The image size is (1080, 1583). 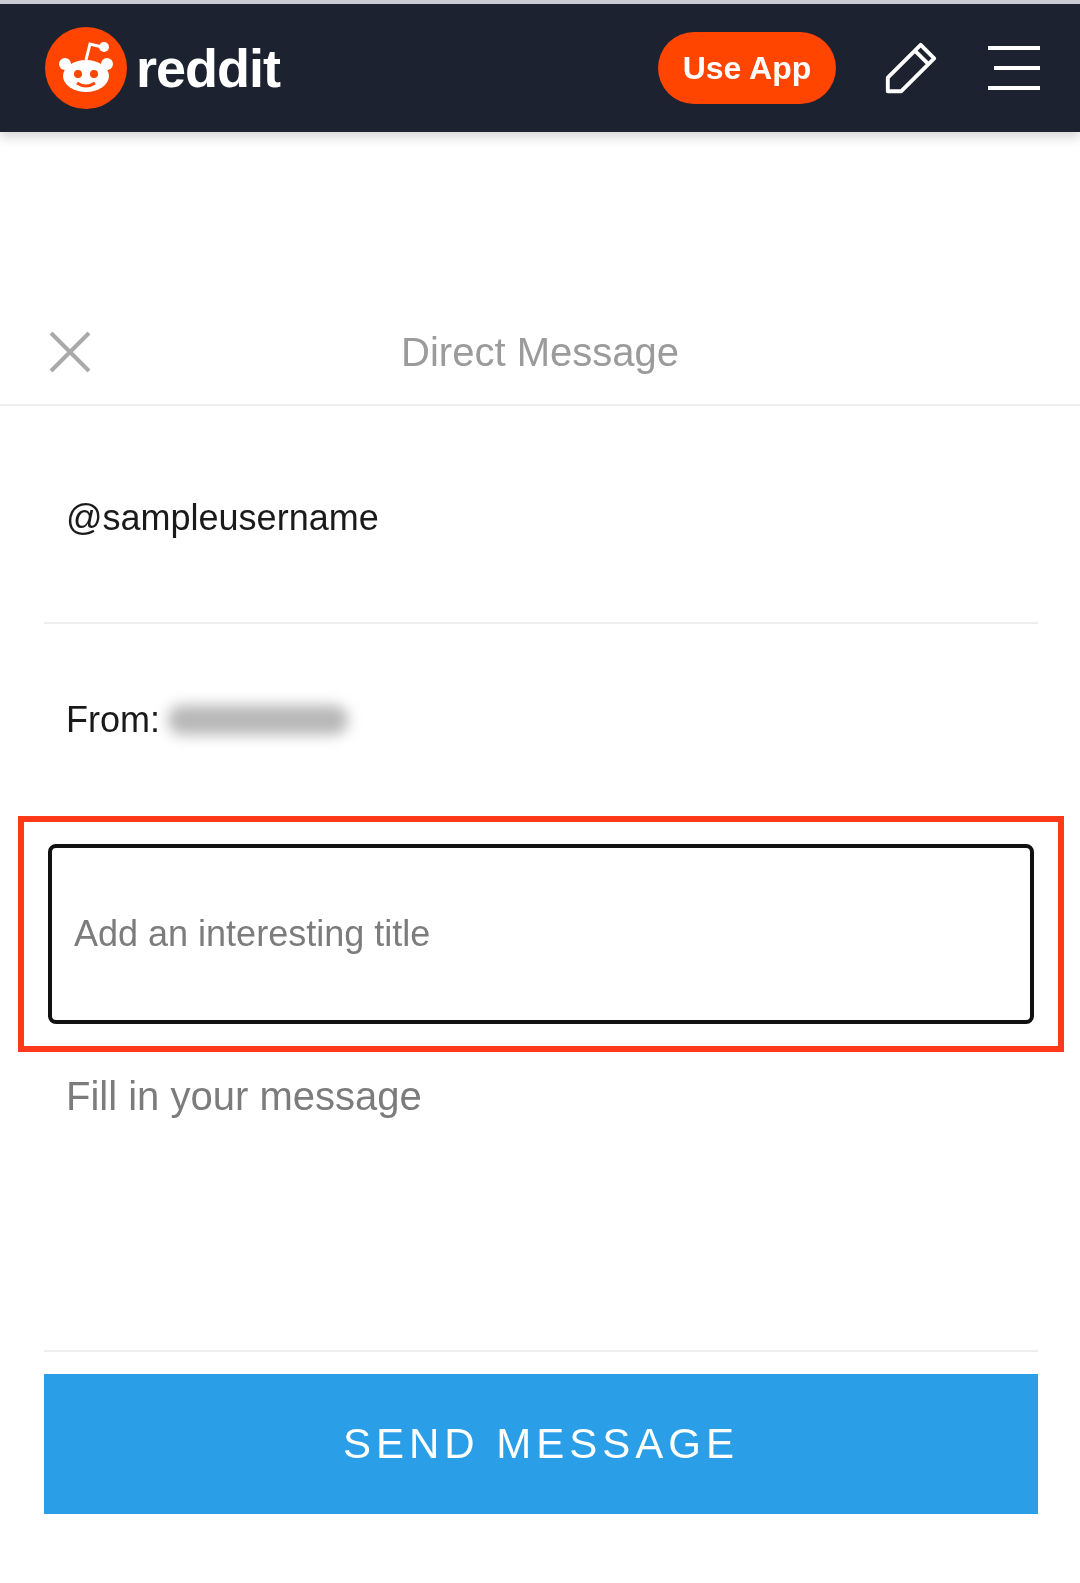 What do you see at coordinates (208, 68) in the screenshot?
I see `logo-wordmark: reddit` at bounding box center [208, 68].